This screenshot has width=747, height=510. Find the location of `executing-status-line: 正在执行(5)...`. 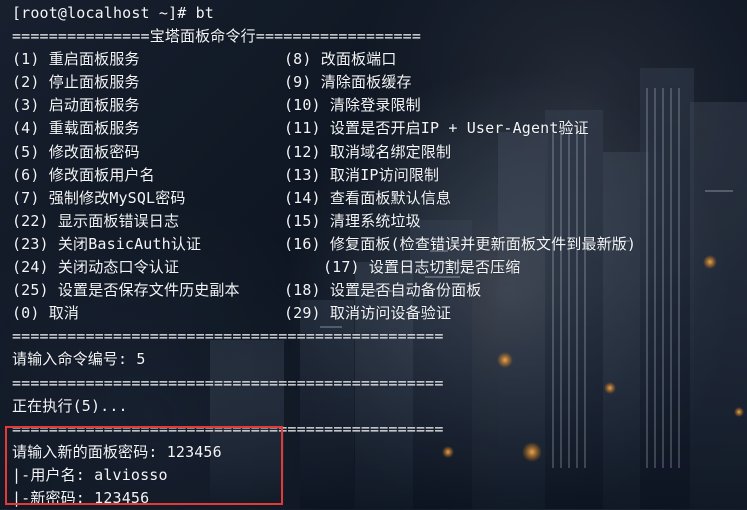

executing-status-line: 正在执行(5)... is located at coordinates (70, 405).